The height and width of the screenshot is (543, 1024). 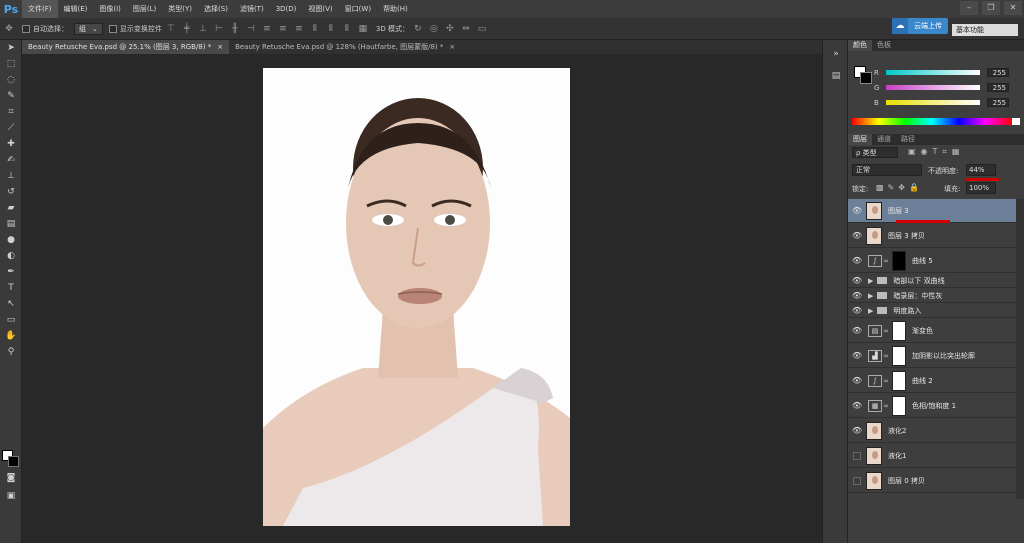 I want to click on rotate-3d-icon: ↻, so click(x=418, y=29).